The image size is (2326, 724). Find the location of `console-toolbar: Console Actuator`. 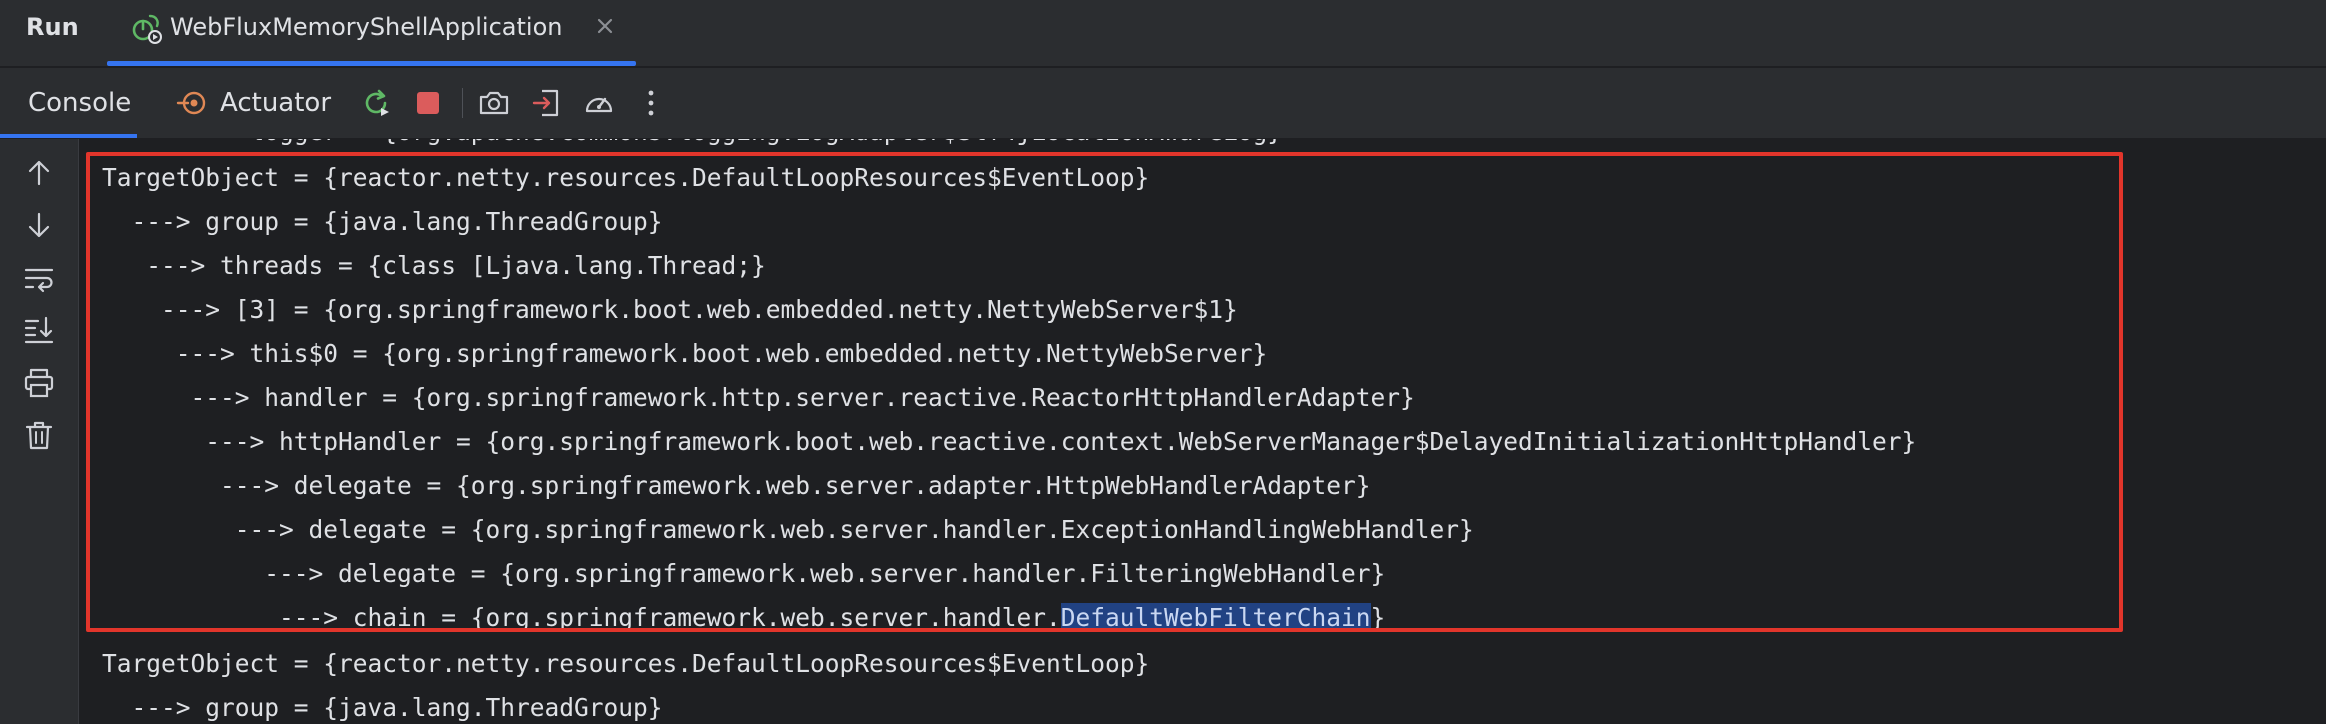

console-toolbar: Console Actuator is located at coordinates (1163, 103).